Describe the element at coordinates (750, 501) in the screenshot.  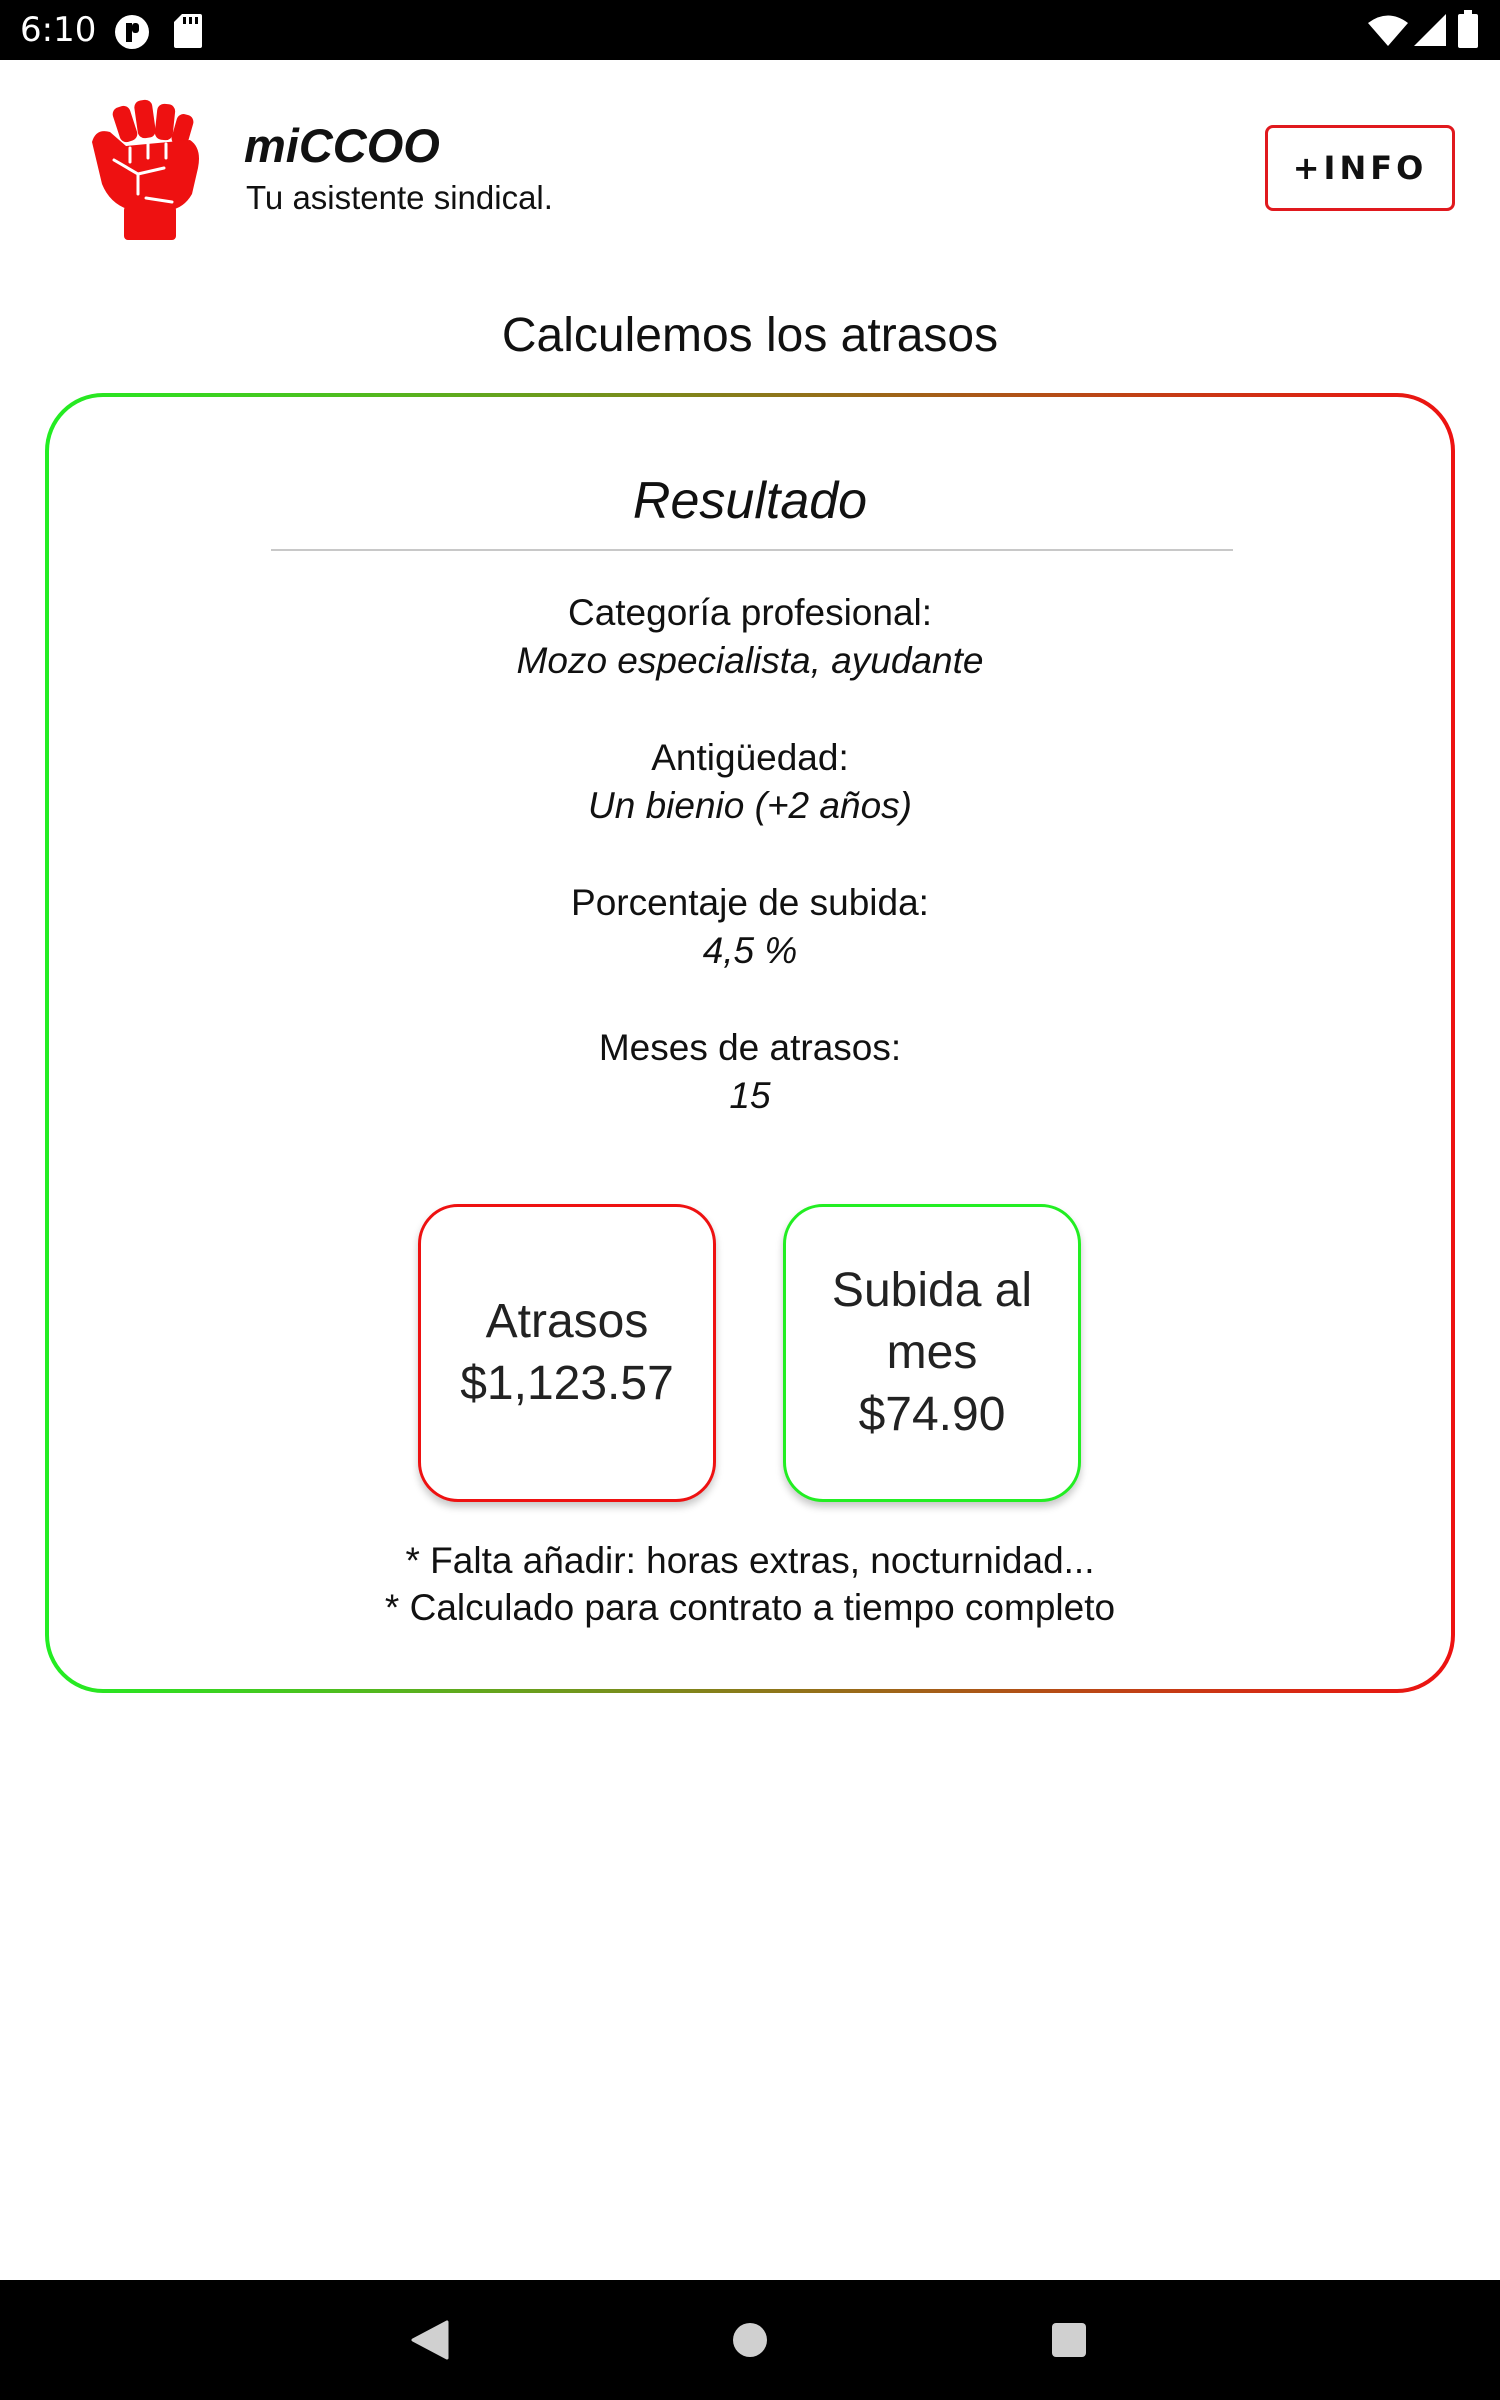
I see `result-title: Resultado` at that location.